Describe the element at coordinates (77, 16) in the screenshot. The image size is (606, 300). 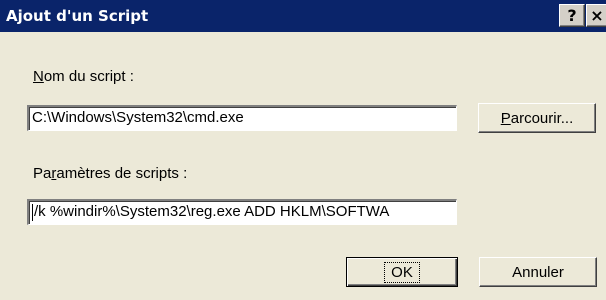
I see `dialog-title: Ajout d'un Script` at that location.